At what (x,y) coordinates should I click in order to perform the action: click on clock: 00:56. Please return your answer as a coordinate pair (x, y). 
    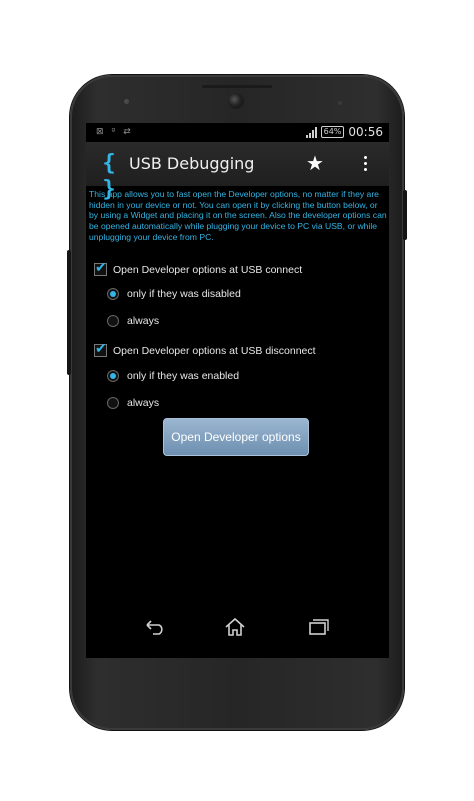
    Looking at the image, I should click on (365, 132).